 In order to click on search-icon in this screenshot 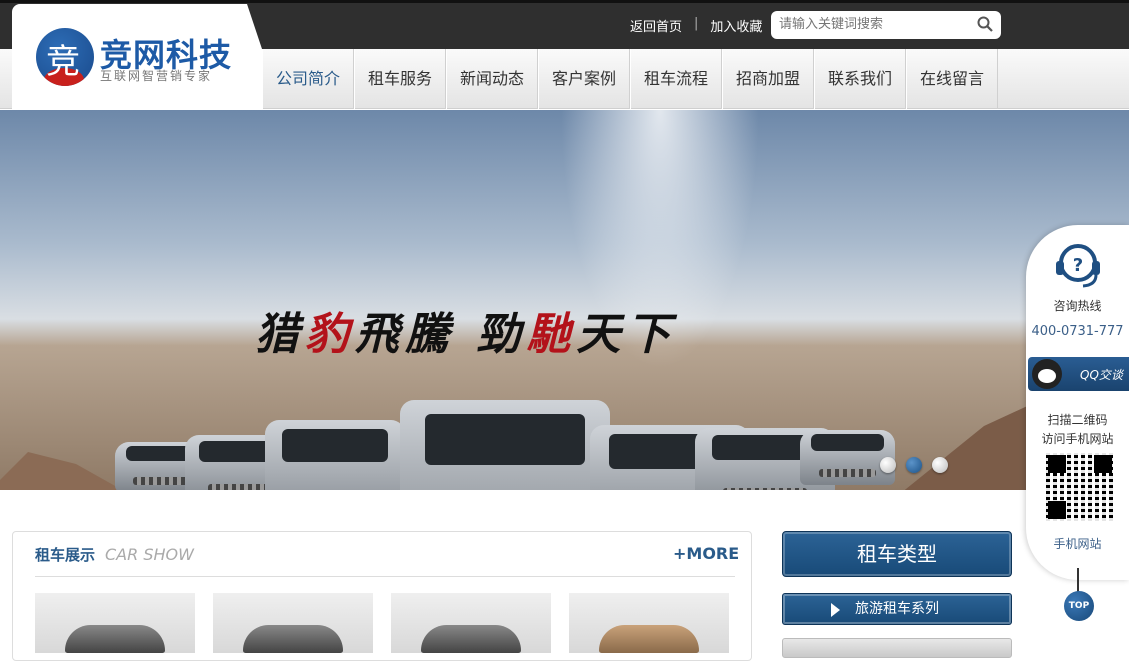, I will do `click(985, 24)`.